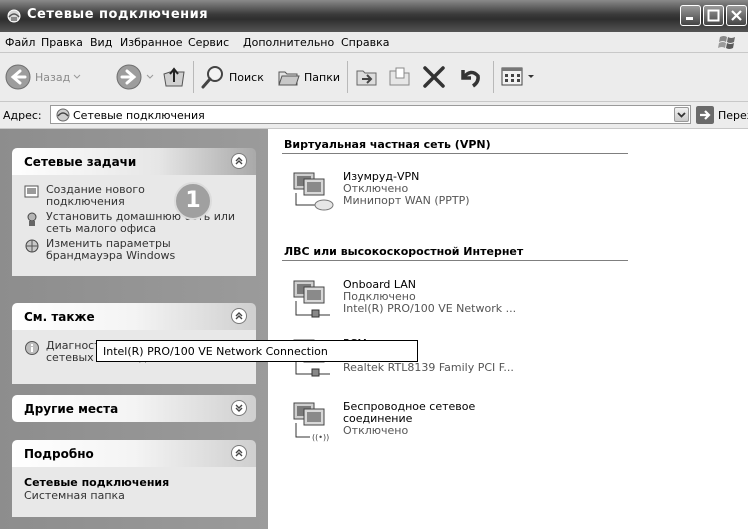 The height and width of the screenshot is (529, 748). Describe the element at coordinates (134, 316) in the screenshot. I see `see-also-header: См. также` at that location.